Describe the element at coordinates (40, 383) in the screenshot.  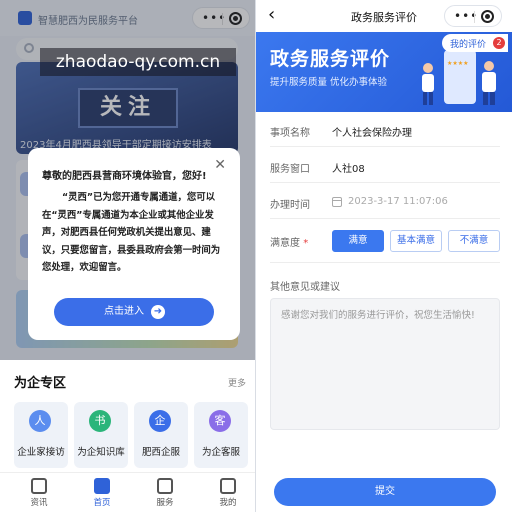
I see `section-title: 为企专区` at that location.